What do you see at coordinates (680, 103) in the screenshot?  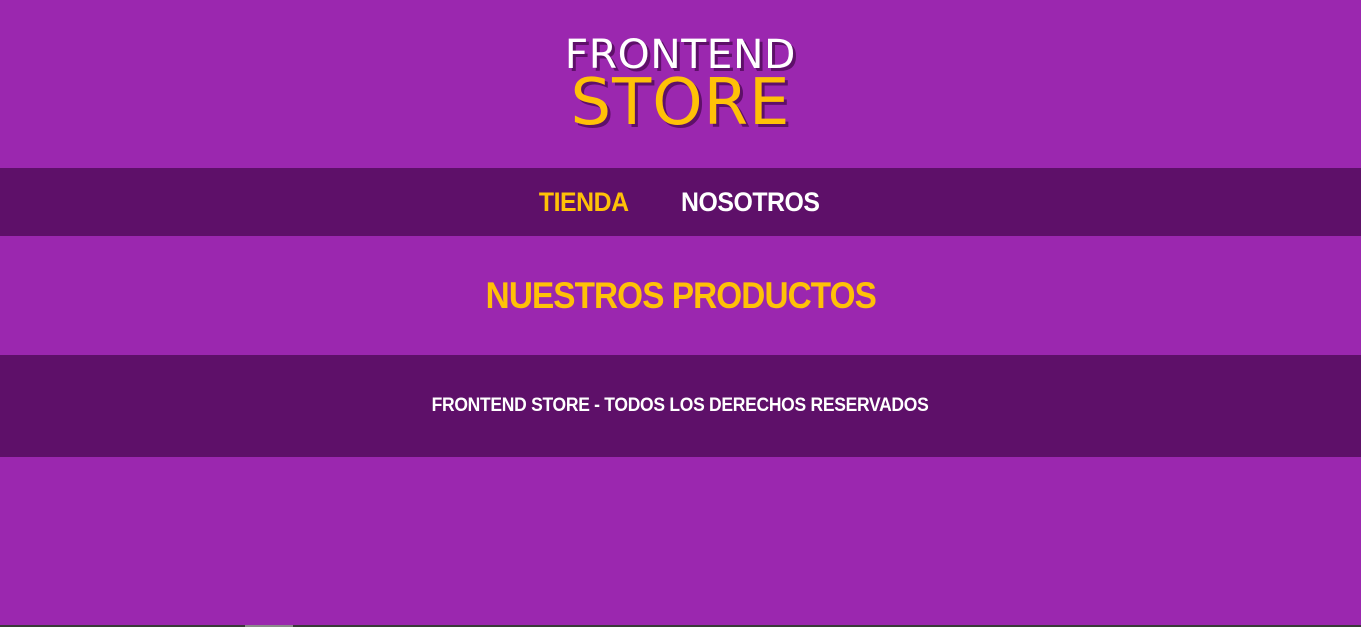 I see `logo-text-store: STORE` at bounding box center [680, 103].